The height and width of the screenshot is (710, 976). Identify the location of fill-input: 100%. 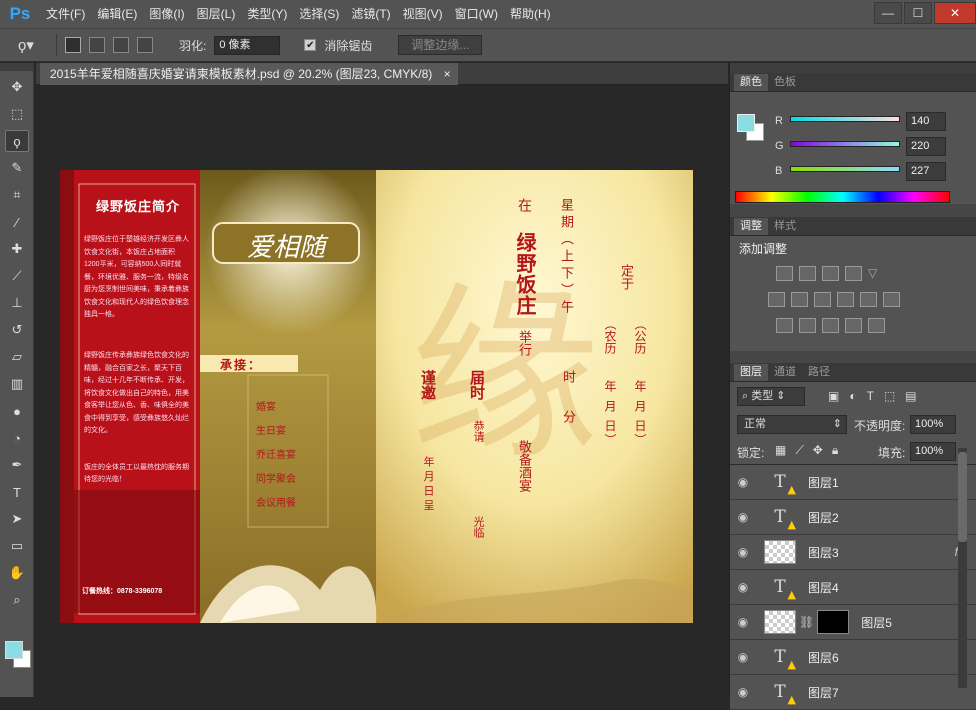
(933, 451).